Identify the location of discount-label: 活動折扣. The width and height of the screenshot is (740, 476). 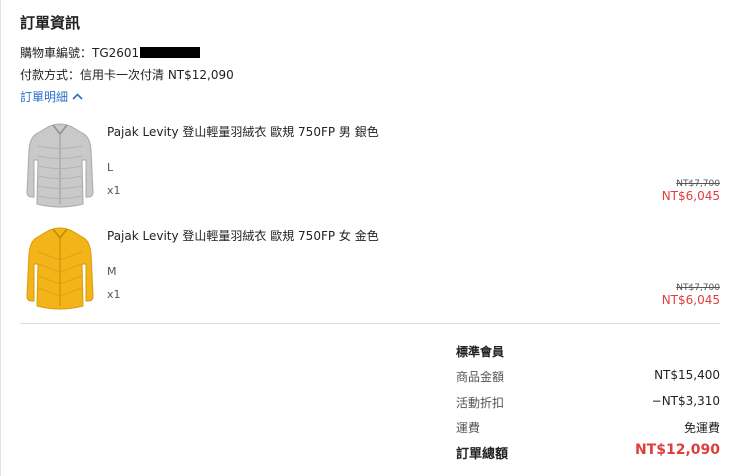
(480, 403).